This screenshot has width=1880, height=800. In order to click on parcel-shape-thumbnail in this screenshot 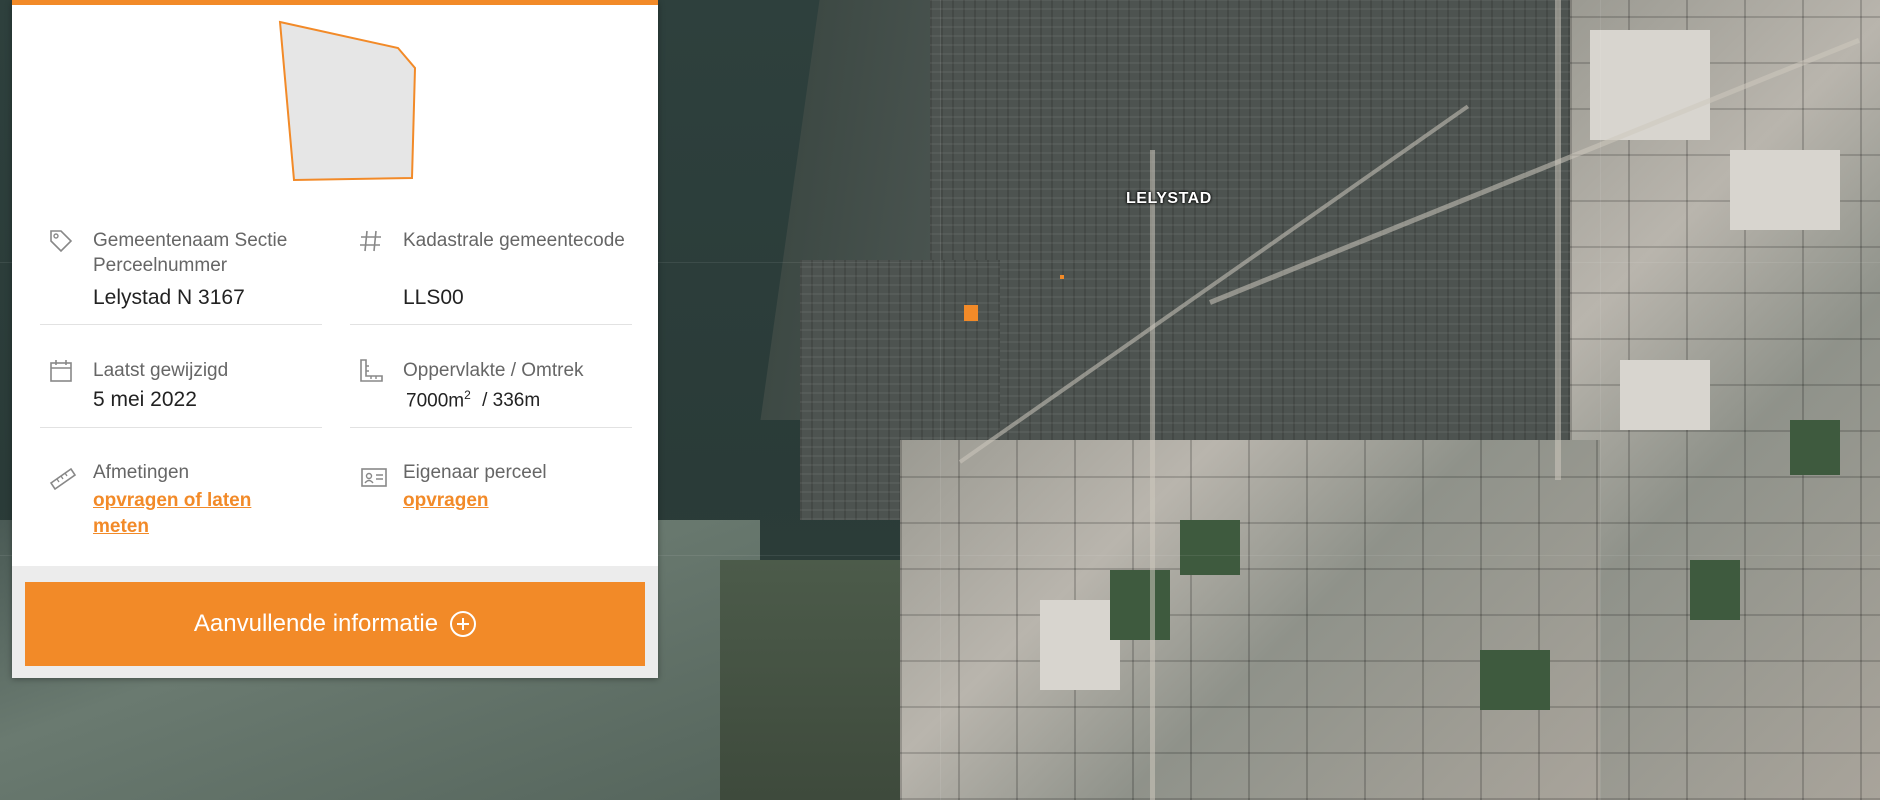, I will do `click(347, 101)`.